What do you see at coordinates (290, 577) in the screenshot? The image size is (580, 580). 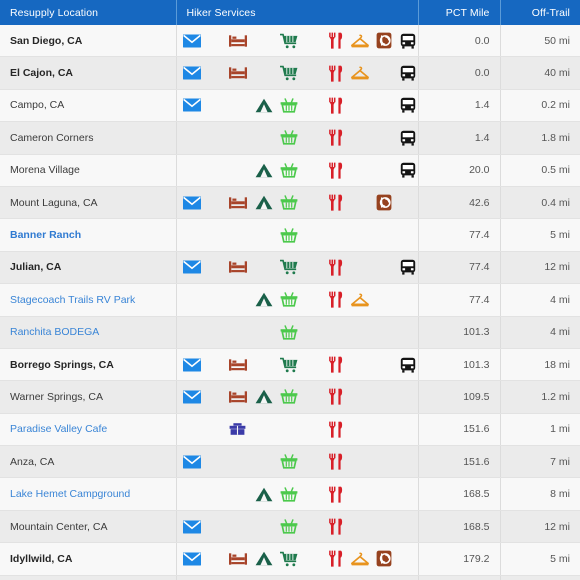 I see `table-row: Cabazon, CA 208.55 mi` at bounding box center [290, 577].